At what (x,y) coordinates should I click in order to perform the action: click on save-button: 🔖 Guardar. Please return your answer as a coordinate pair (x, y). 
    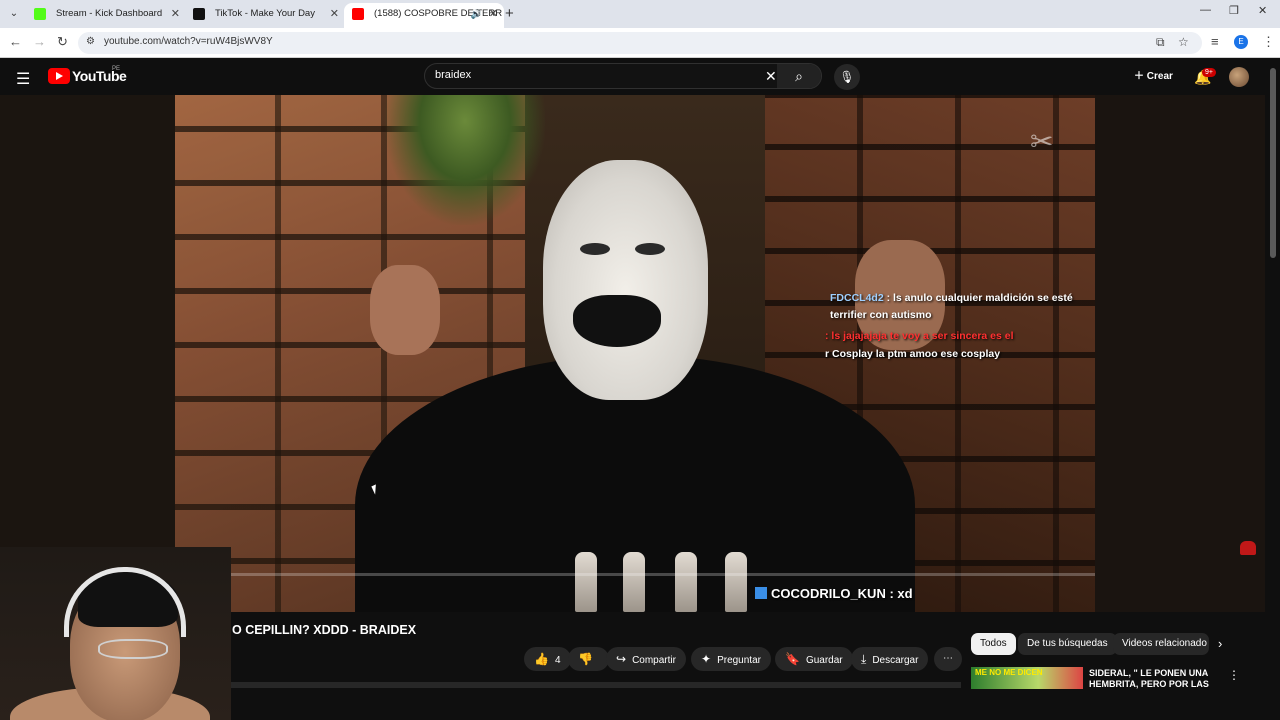
    Looking at the image, I should click on (814, 659).